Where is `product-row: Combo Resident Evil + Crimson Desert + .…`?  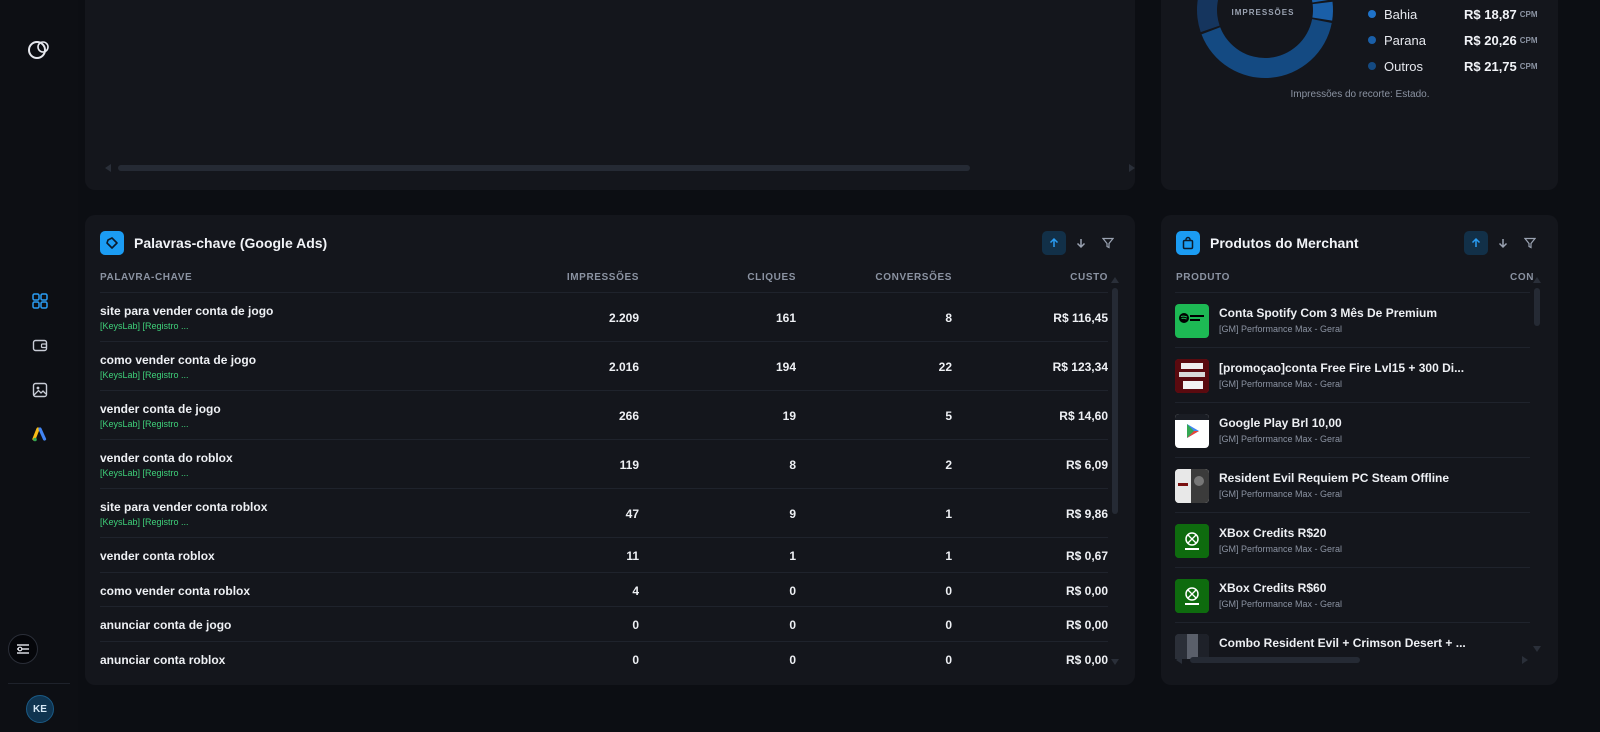 product-row: Combo Resident Evil + Crimson Desert + .… is located at coordinates (1352, 640).